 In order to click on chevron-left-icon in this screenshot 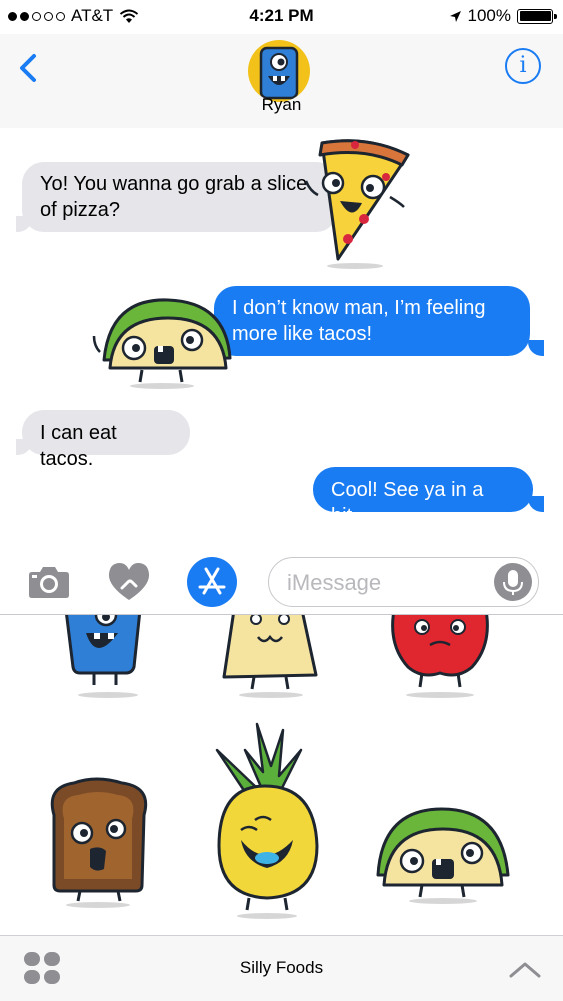, I will do `click(28, 68)`.